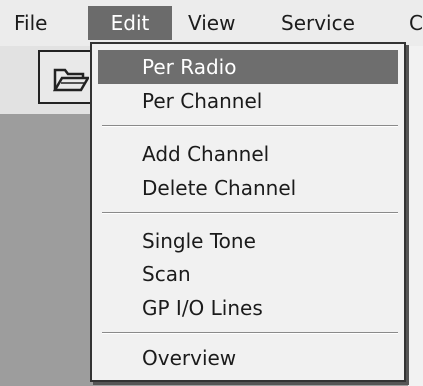 This screenshot has width=423, height=386. Describe the element at coordinates (130, 23) in the screenshot. I see `menu-edit: Edit` at that location.